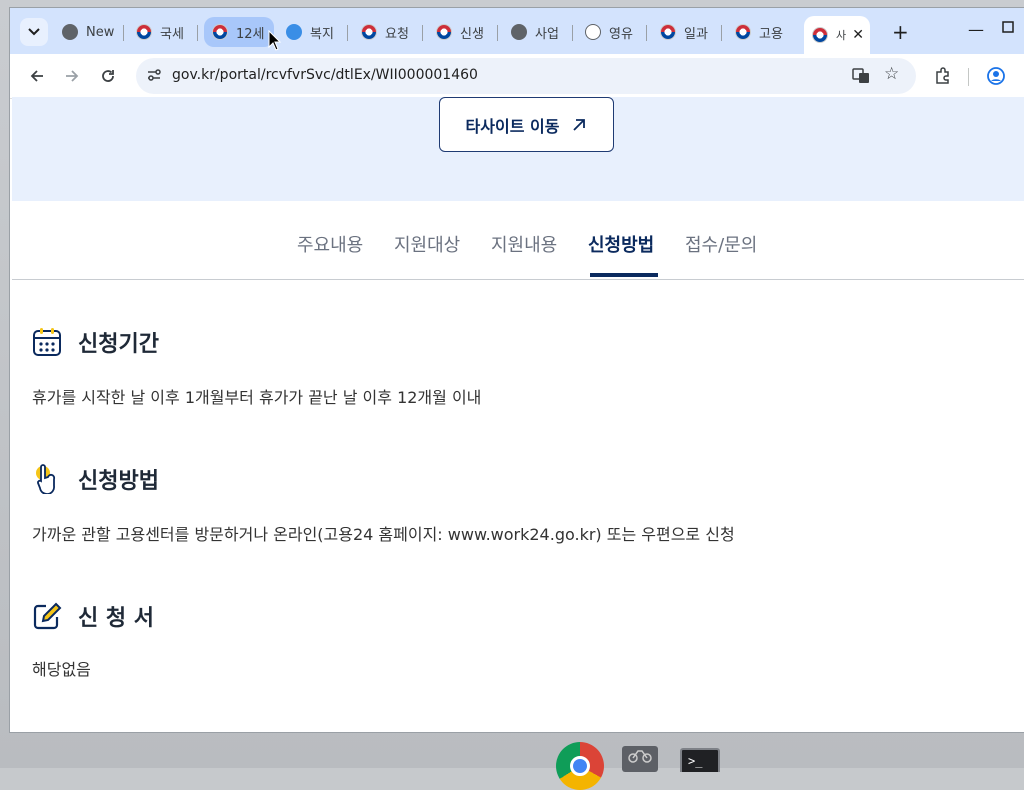 This screenshot has width=1024, height=790. I want to click on tab-how-to-apply: 신청방법, so click(621, 244).